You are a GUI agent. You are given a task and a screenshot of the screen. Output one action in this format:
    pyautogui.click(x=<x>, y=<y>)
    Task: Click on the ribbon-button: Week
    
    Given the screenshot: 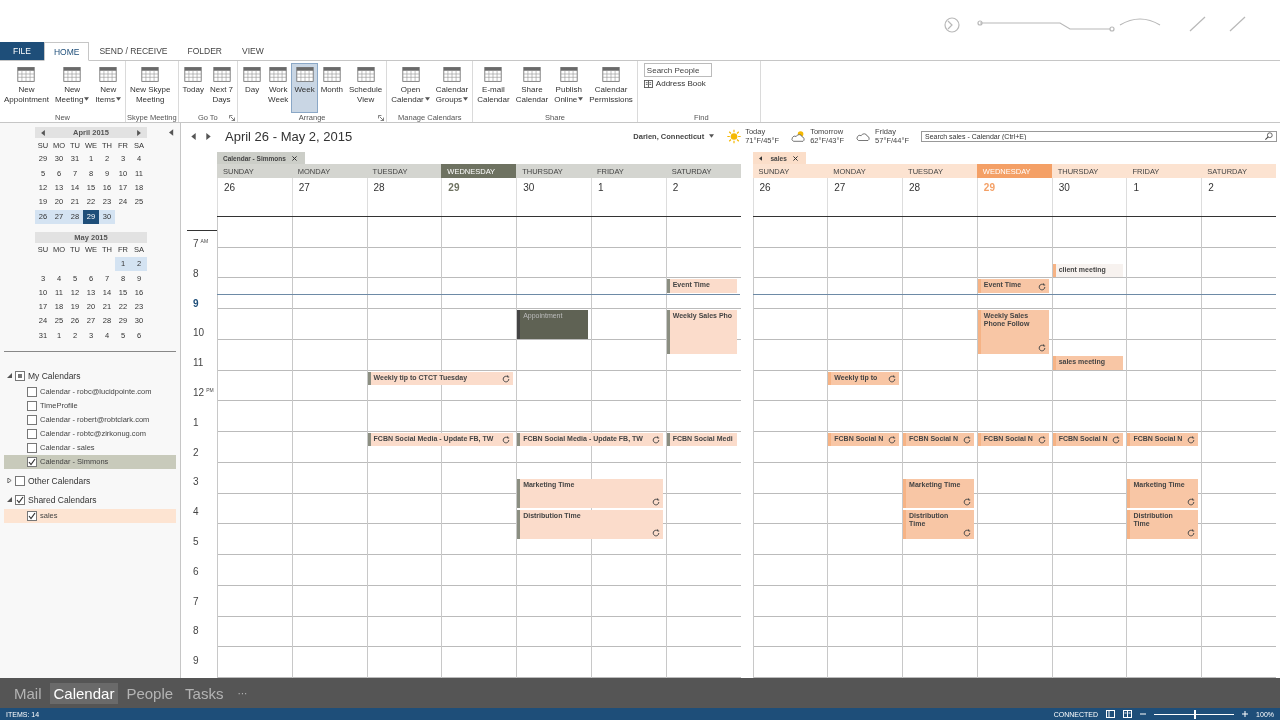 What is the action you would take?
    pyautogui.click(x=304, y=88)
    